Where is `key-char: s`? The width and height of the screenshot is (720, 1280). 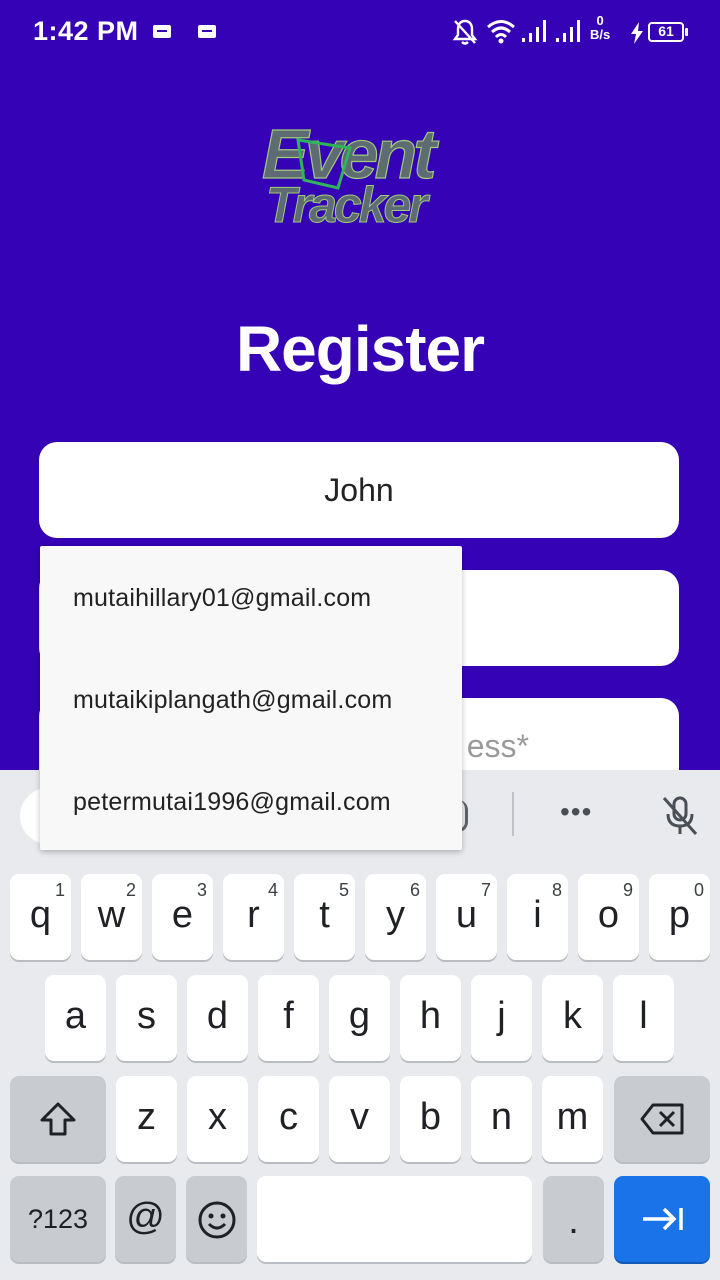
key-char: s is located at coordinates (146, 1016).